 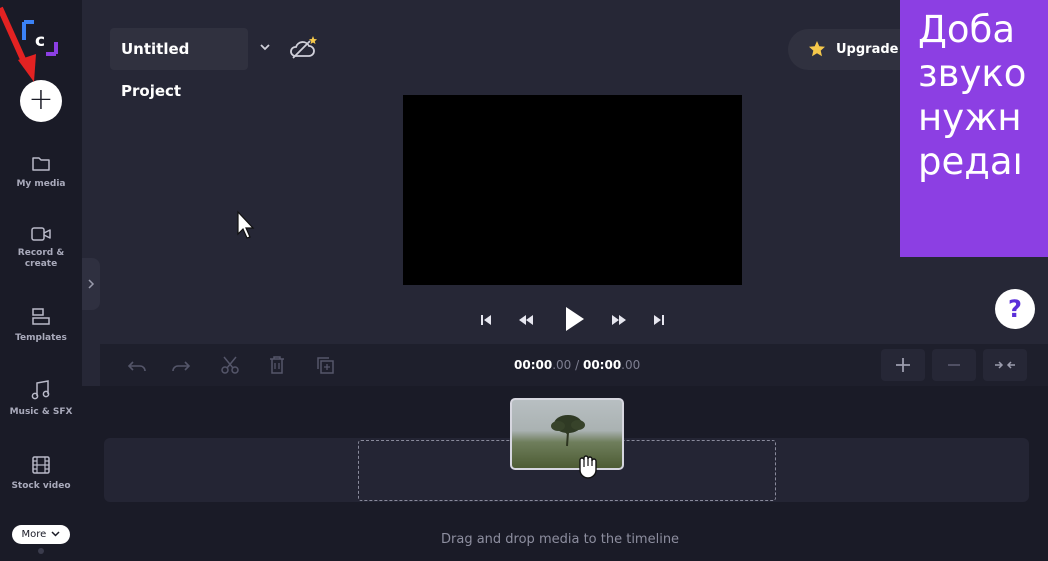 What do you see at coordinates (277, 365) in the screenshot?
I see `trash-icon` at bounding box center [277, 365].